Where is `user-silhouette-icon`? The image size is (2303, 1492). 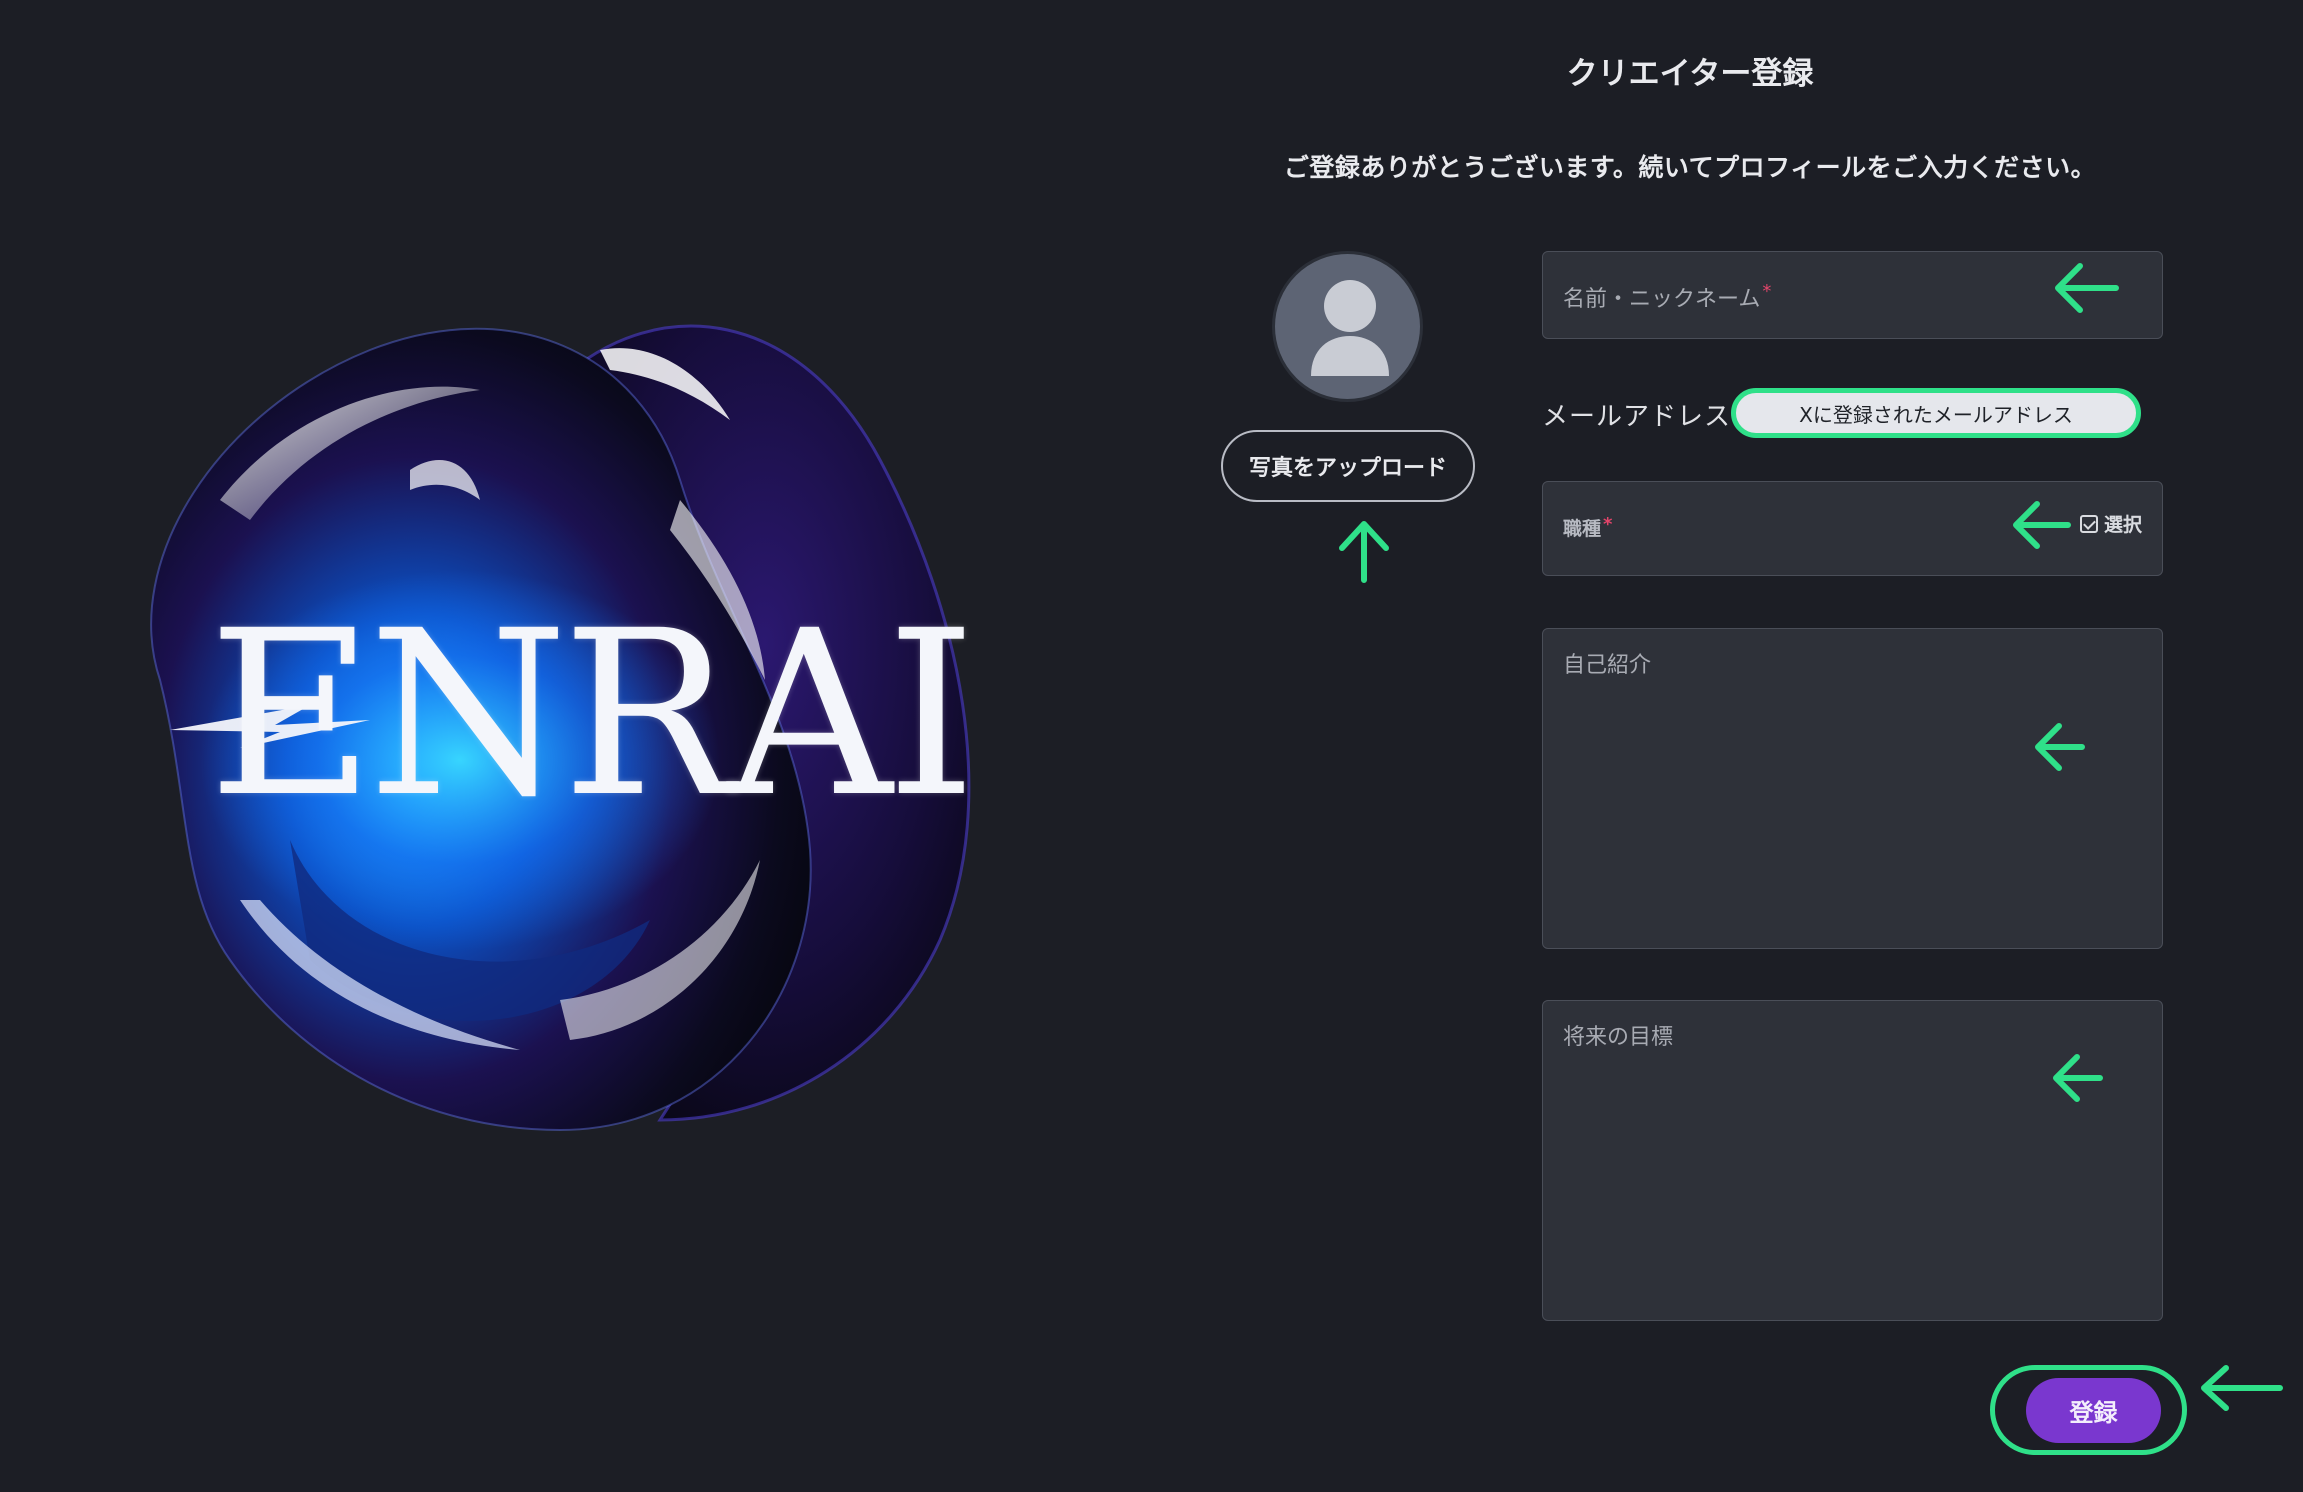 user-silhouette-icon is located at coordinates (1350, 328).